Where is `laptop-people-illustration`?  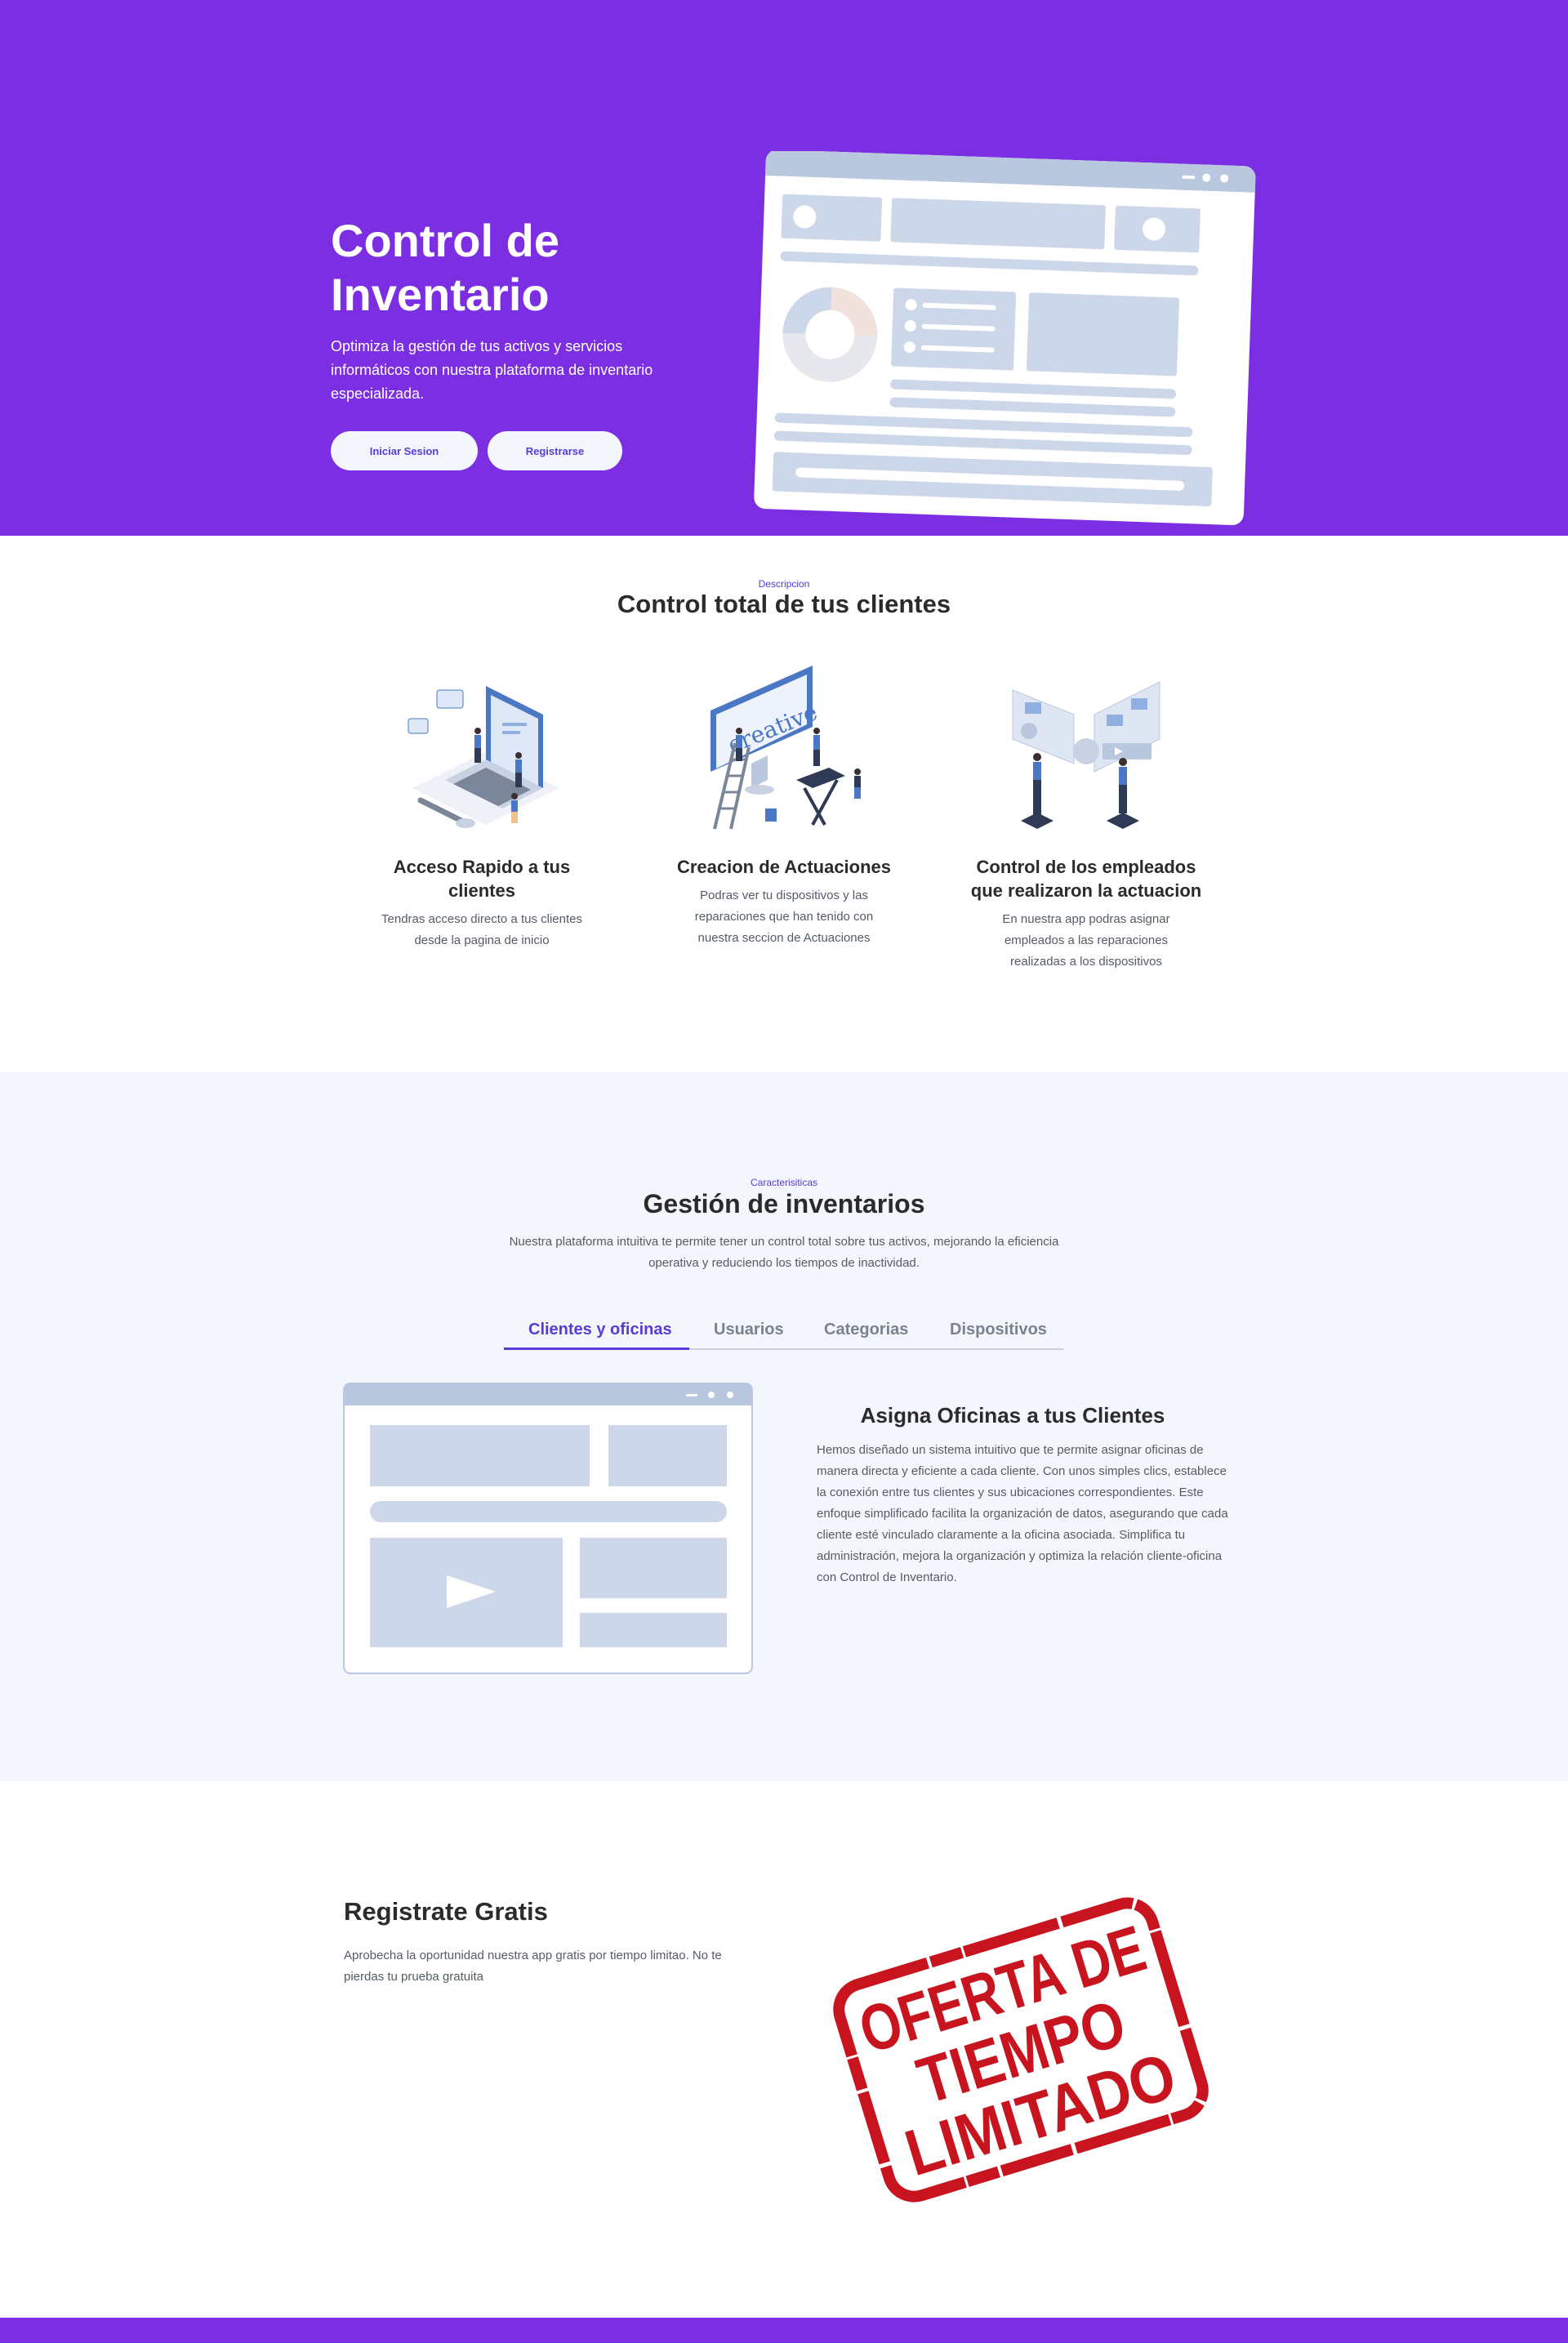 laptop-people-illustration is located at coordinates (483, 757).